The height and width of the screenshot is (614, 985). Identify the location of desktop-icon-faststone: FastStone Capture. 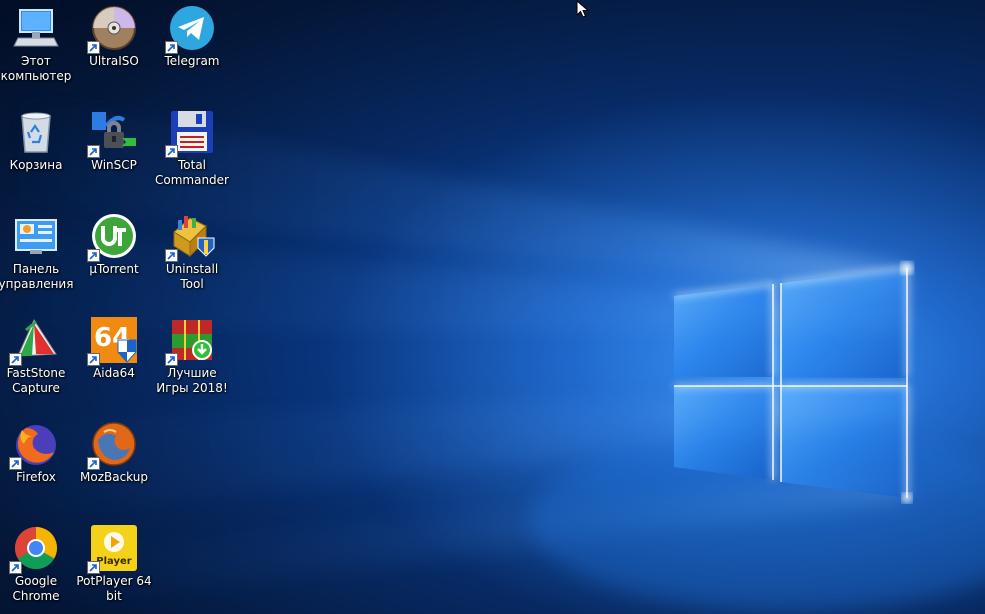
(37, 362).